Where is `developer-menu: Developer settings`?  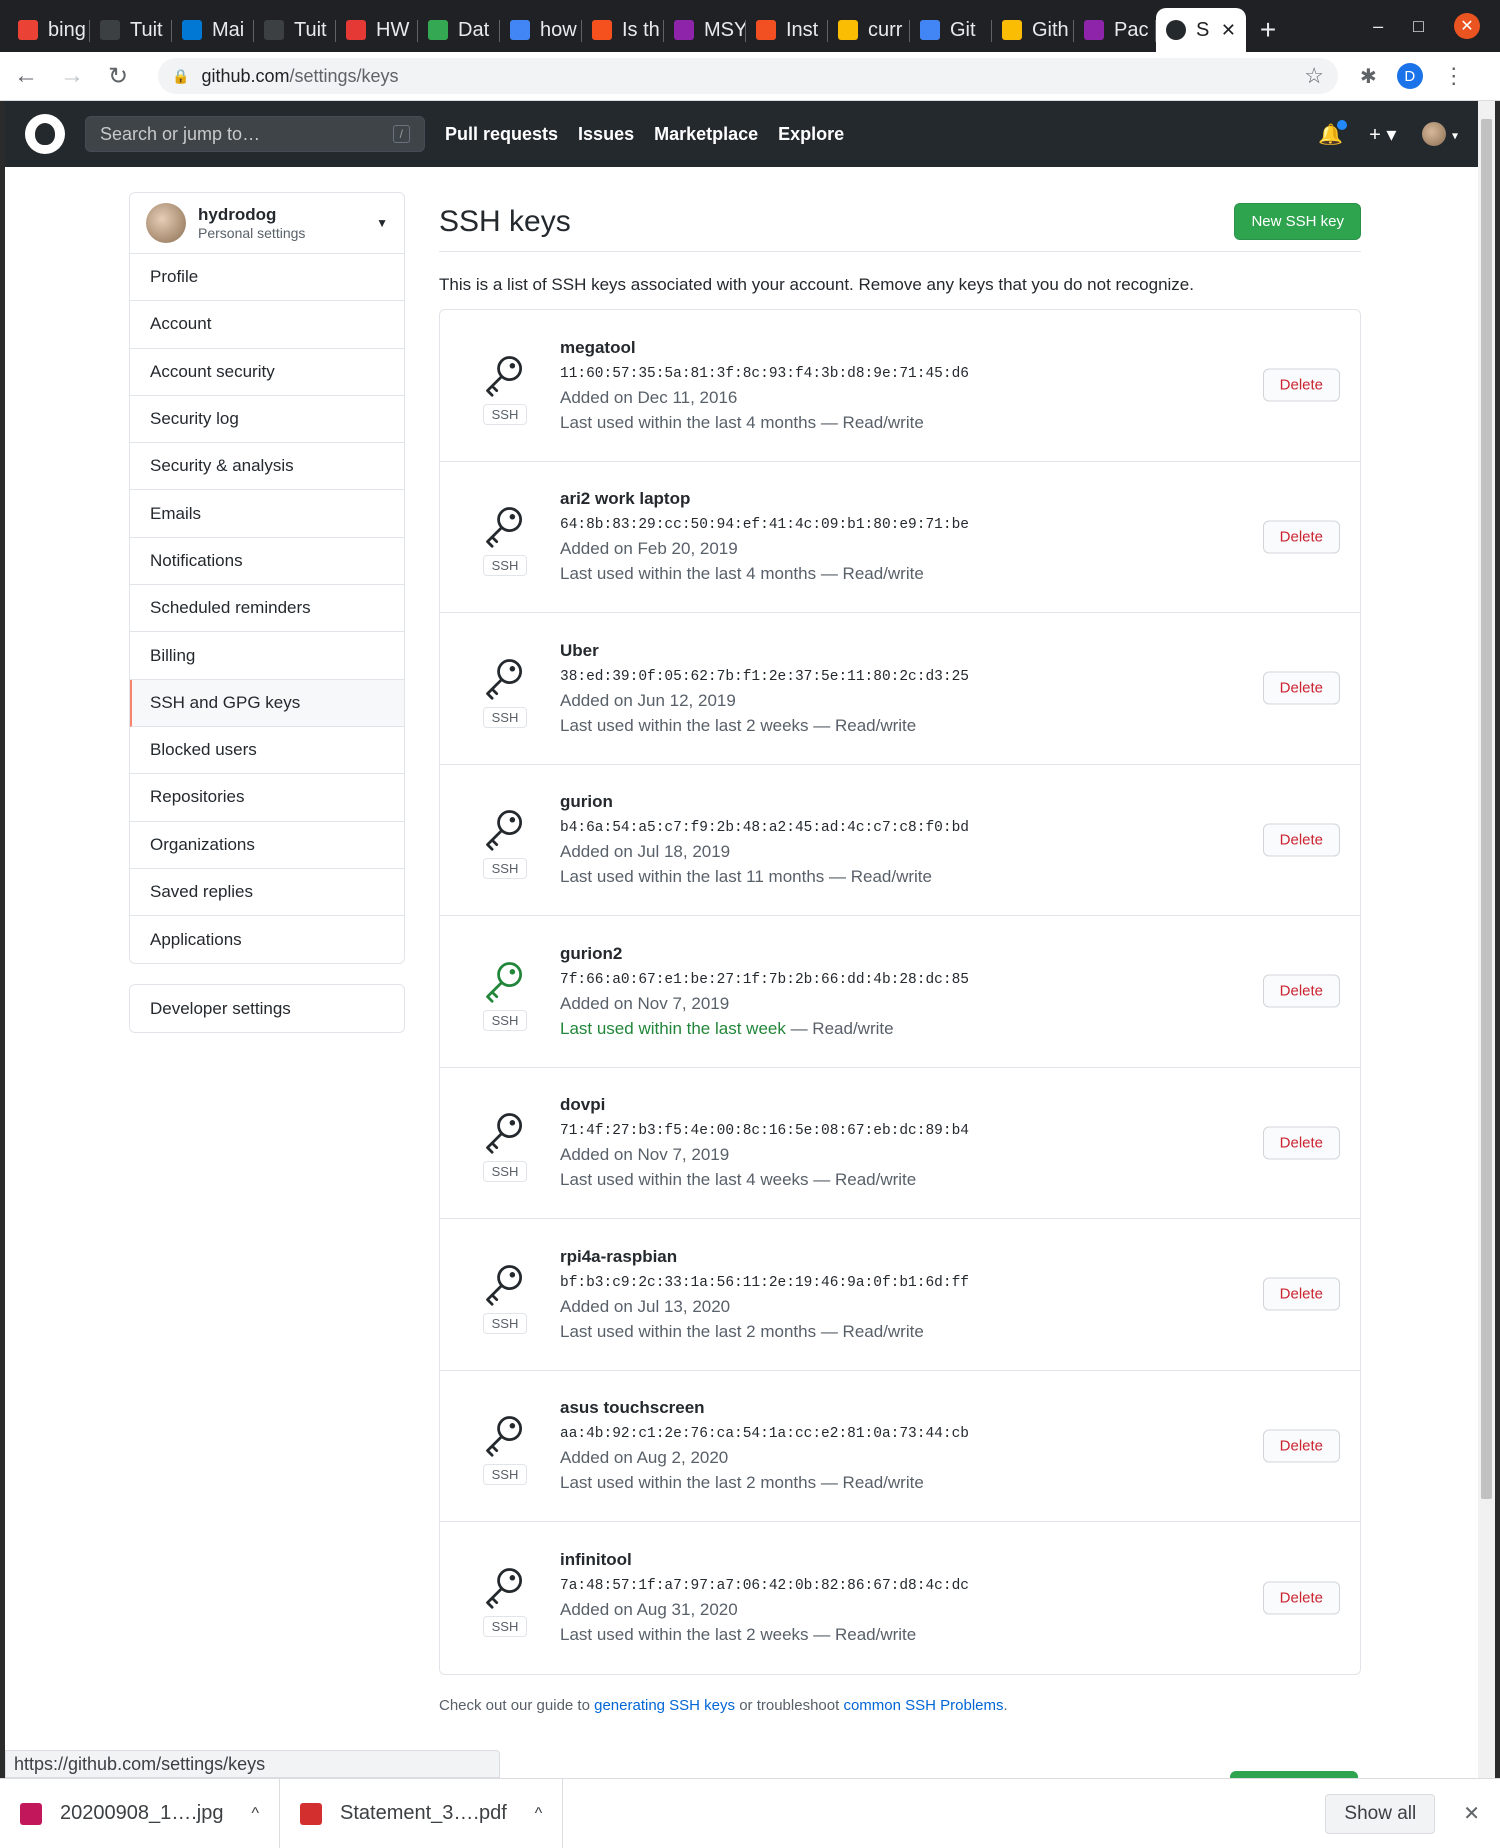 developer-menu: Developer settings is located at coordinates (267, 1009).